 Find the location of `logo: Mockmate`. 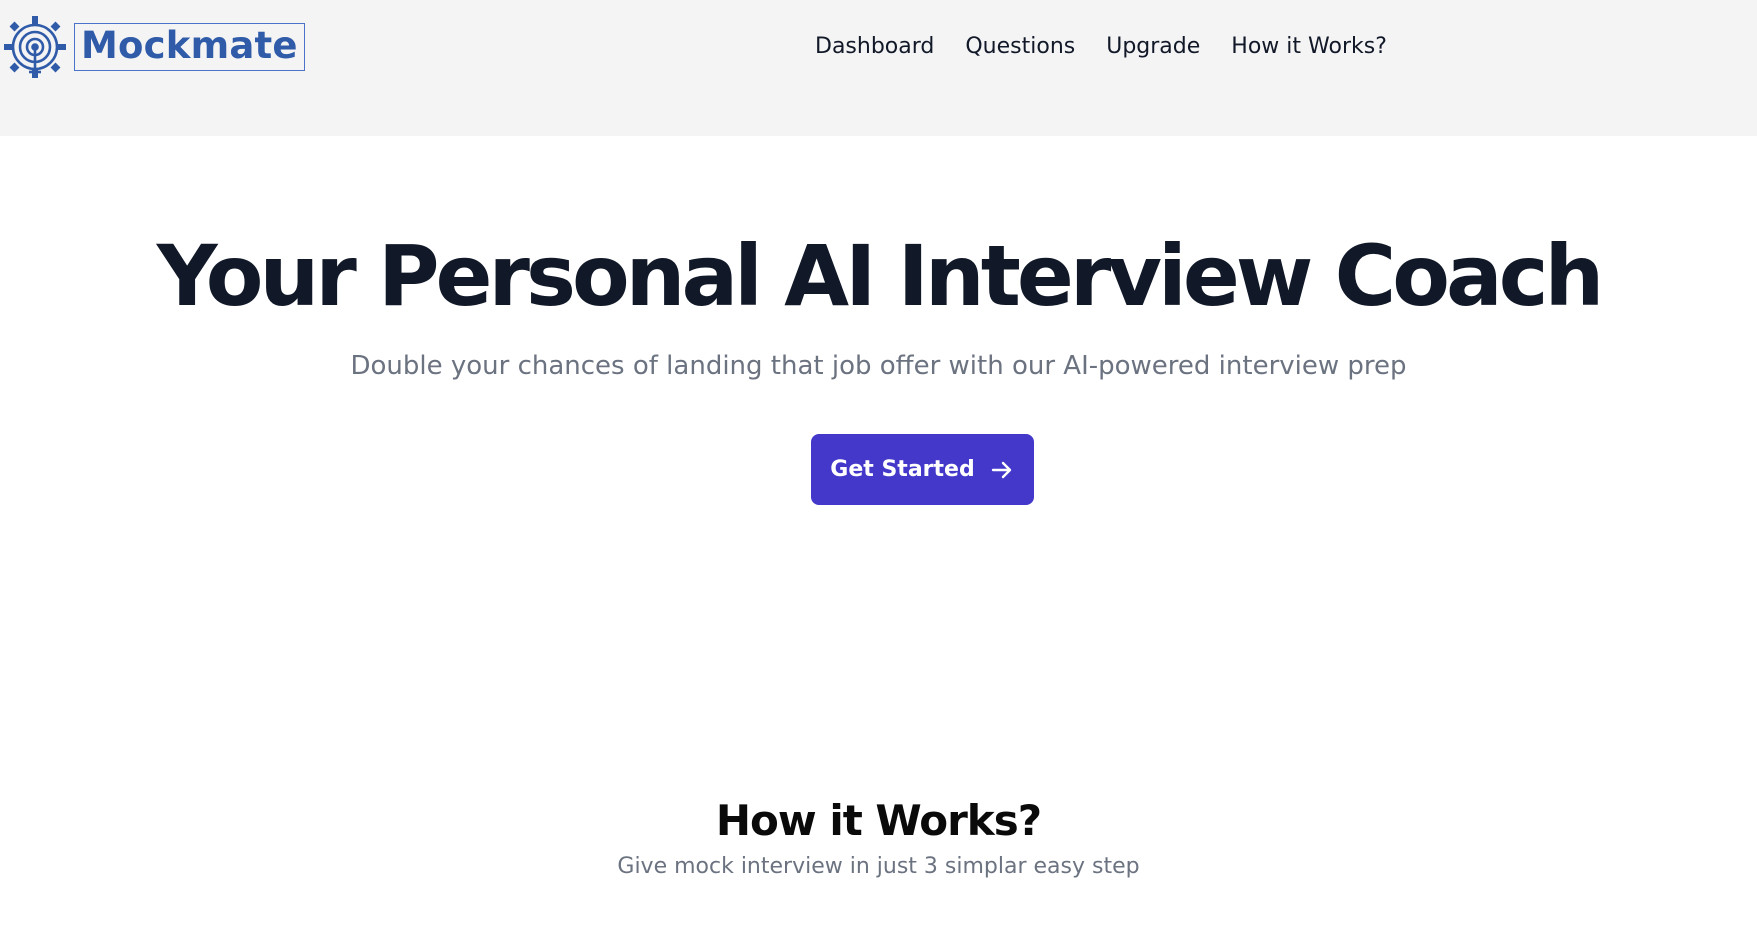

logo: Mockmate is located at coordinates (152, 47).